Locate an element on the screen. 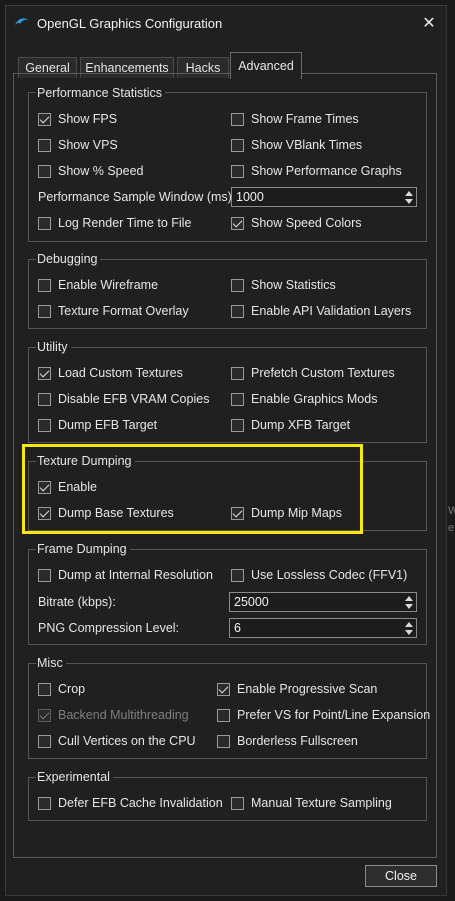 This screenshot has width=455, height=901. dump-internal-resolution-checkbox: Dump at Internal Resolution is located at coordinates (125, 575).